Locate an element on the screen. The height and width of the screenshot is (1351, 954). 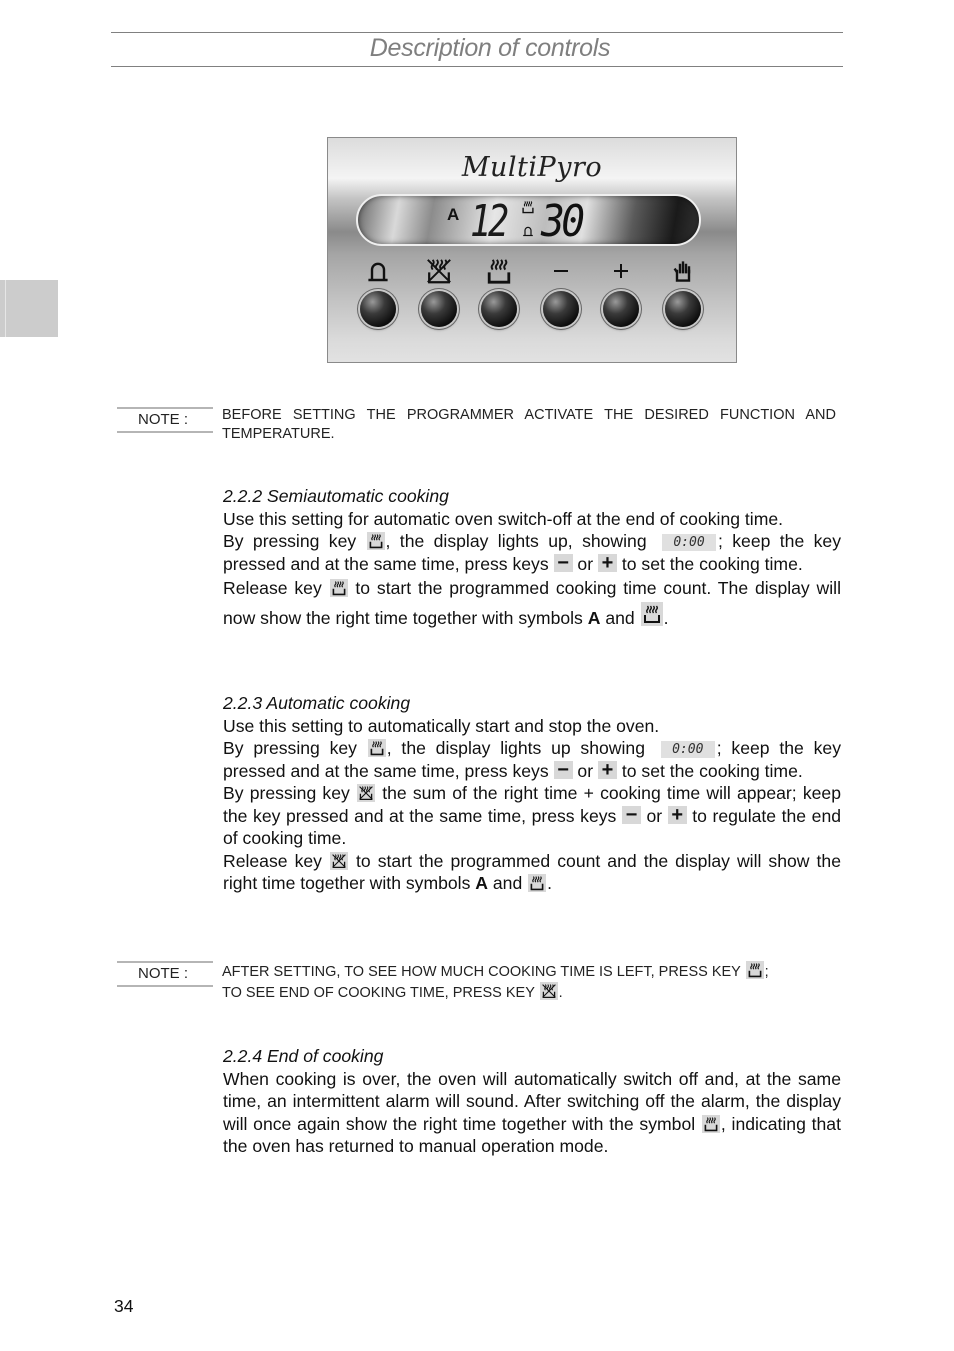
cooking-time-key is located at coordinates (499, 296).